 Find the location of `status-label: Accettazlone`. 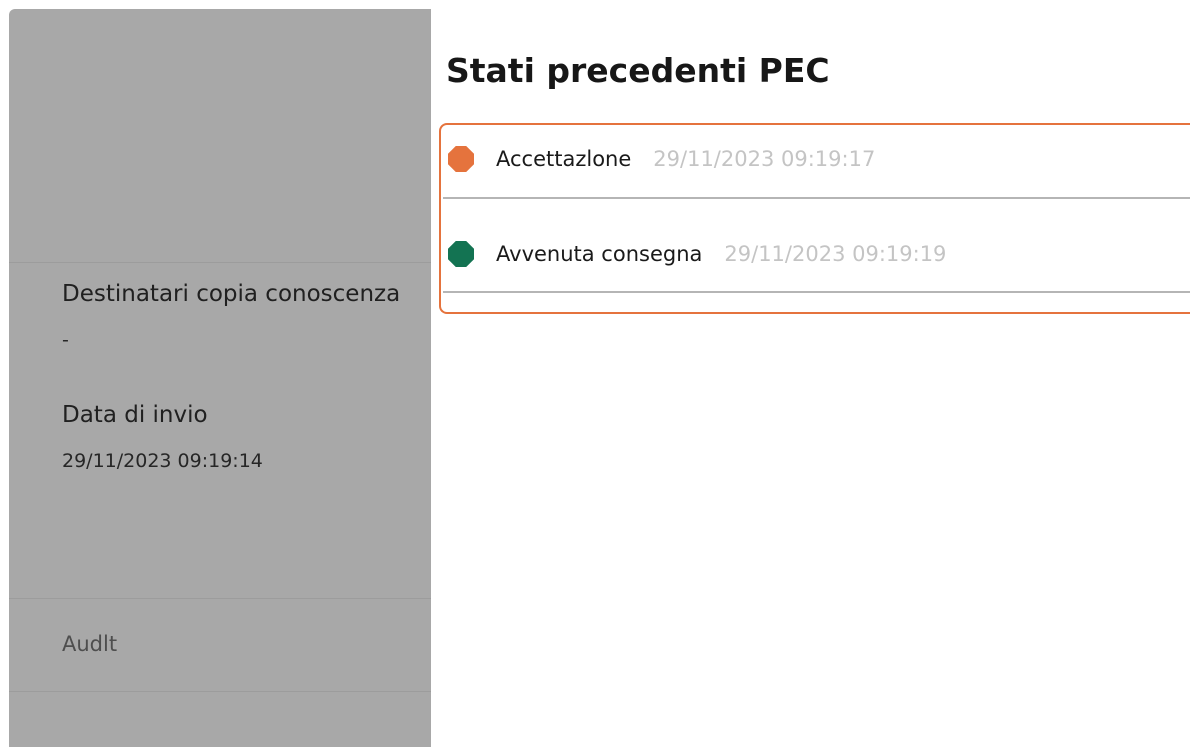

status-label: Accettazlone is located at coordinates (564, 159).